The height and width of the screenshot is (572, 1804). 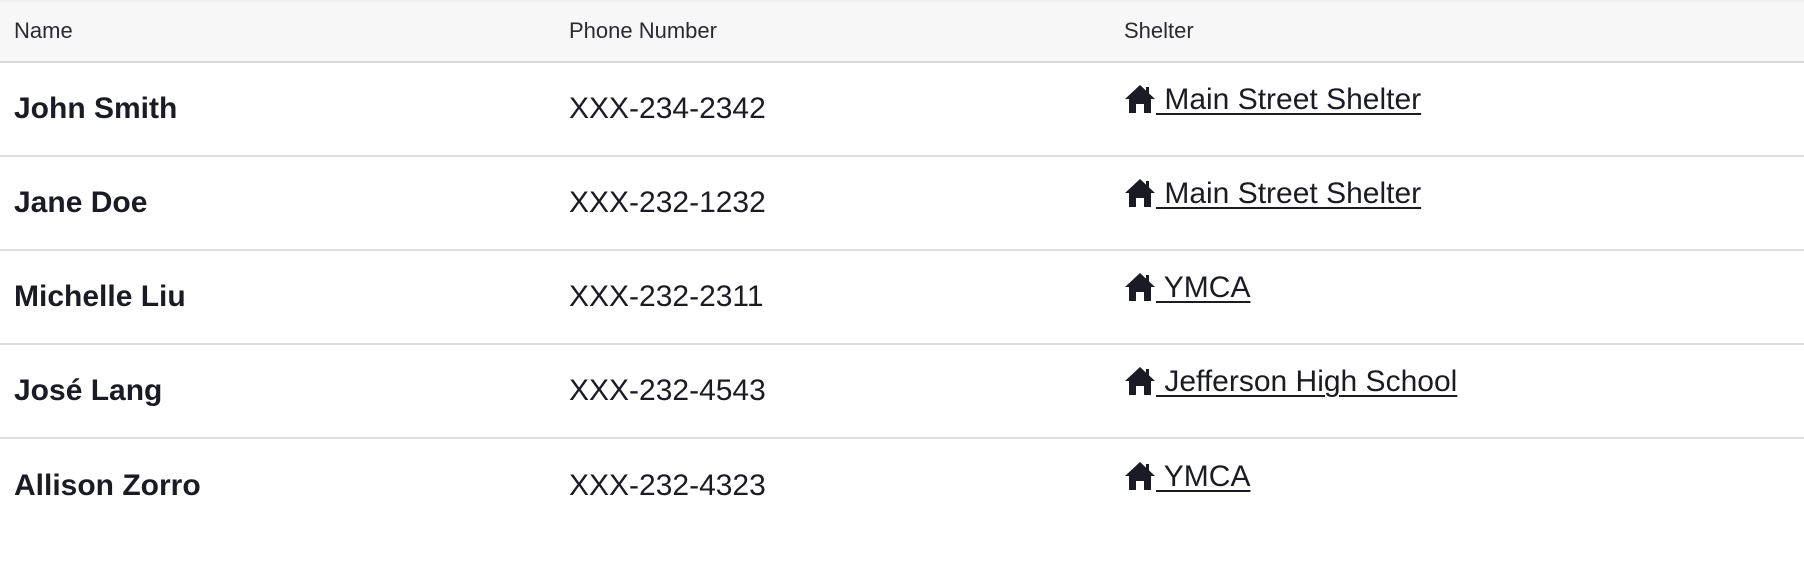 I want to click on shelter-link: Jefferson High School, so click(x=1290, y=382).